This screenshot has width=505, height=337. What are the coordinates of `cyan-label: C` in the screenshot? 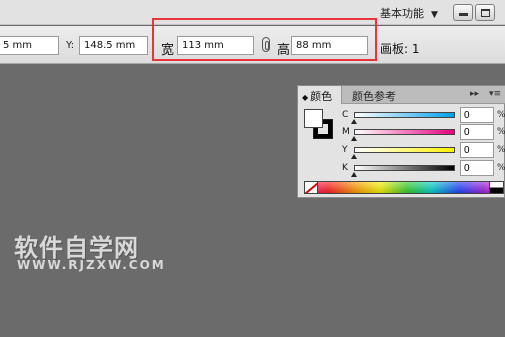 It's located at (345, 115).